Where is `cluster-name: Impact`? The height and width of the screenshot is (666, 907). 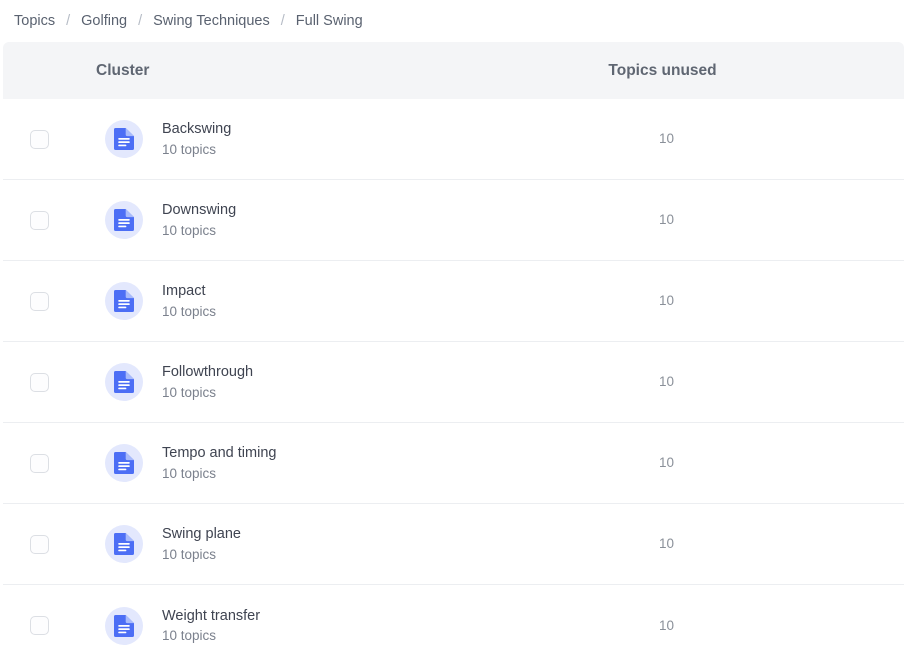 cluster-name: Impact is located at coordinates (184, 291).